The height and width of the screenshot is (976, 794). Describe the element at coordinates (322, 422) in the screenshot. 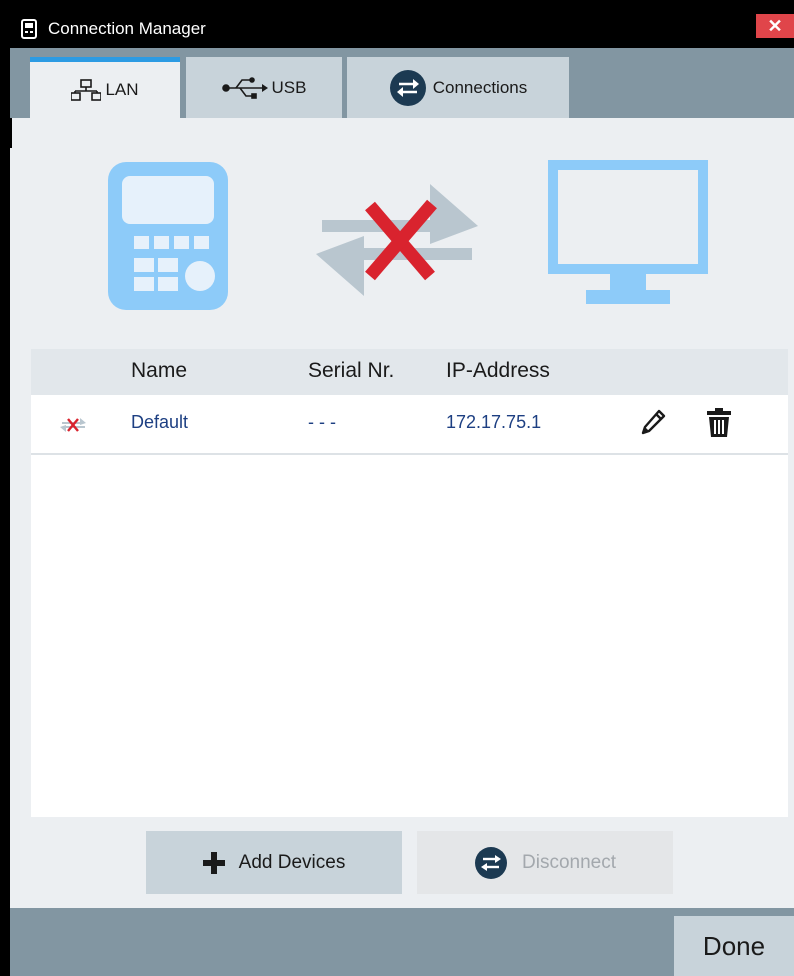

I see `row-serial: - - -` at that location.